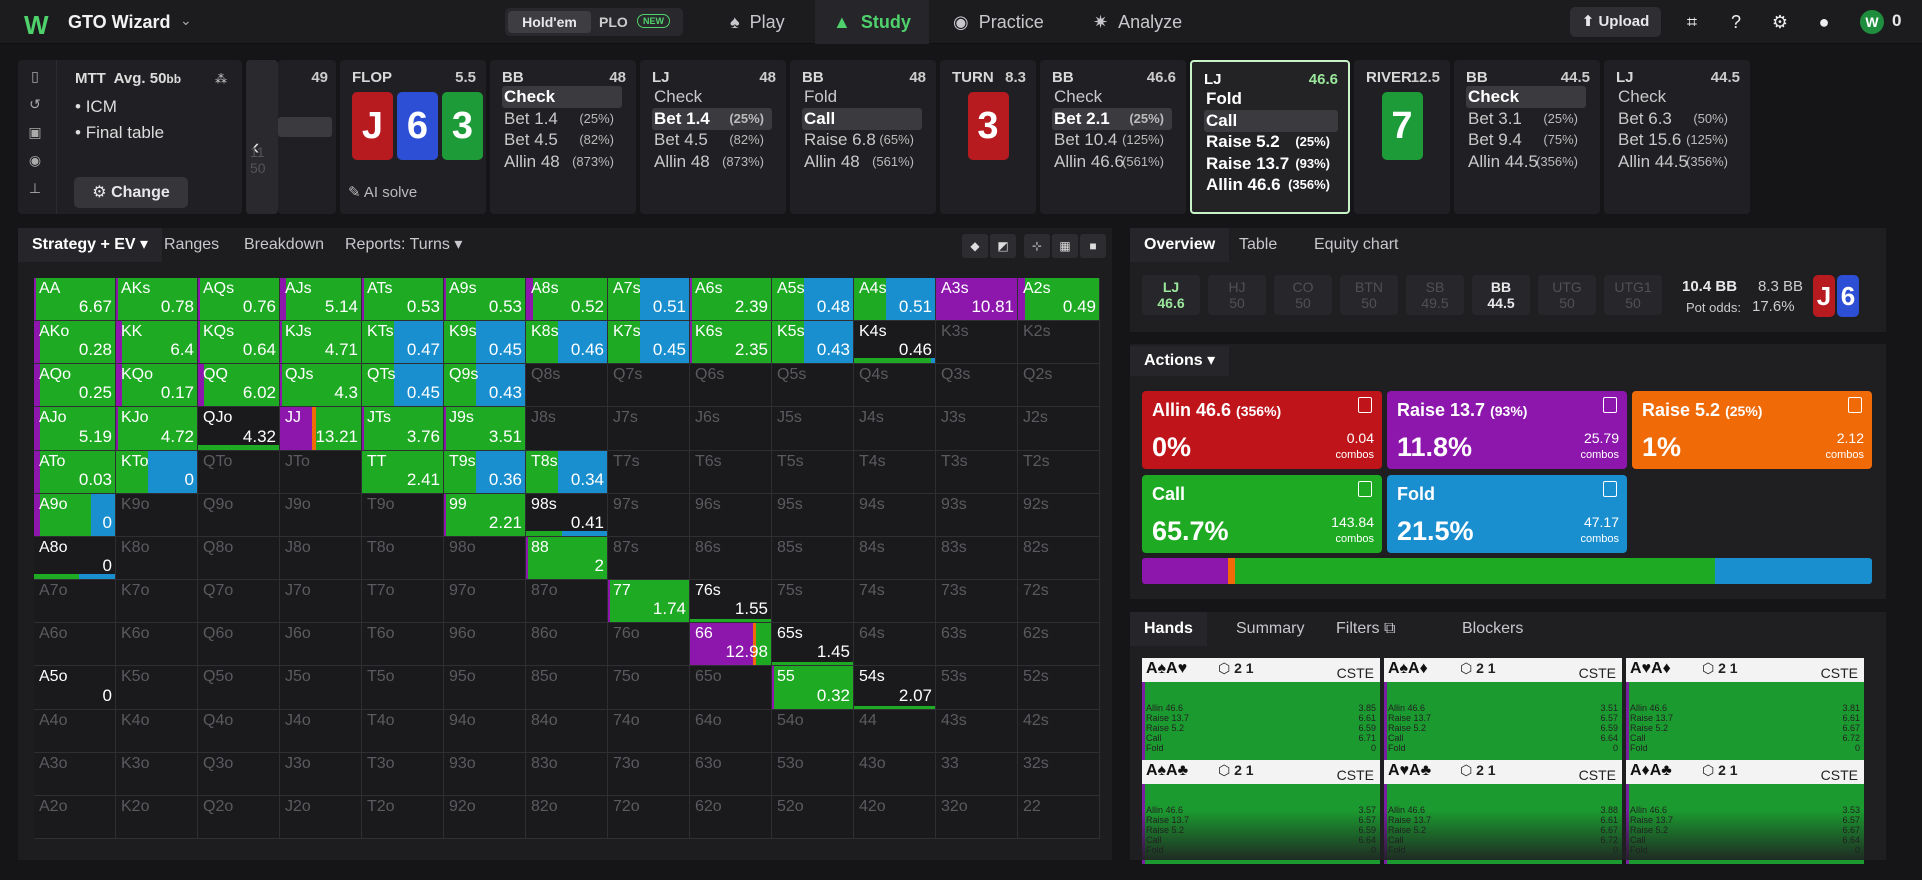 The image size is (1922, 880). I want to click on ai-solve-button: ✎ AI solve, so click(382, 192).